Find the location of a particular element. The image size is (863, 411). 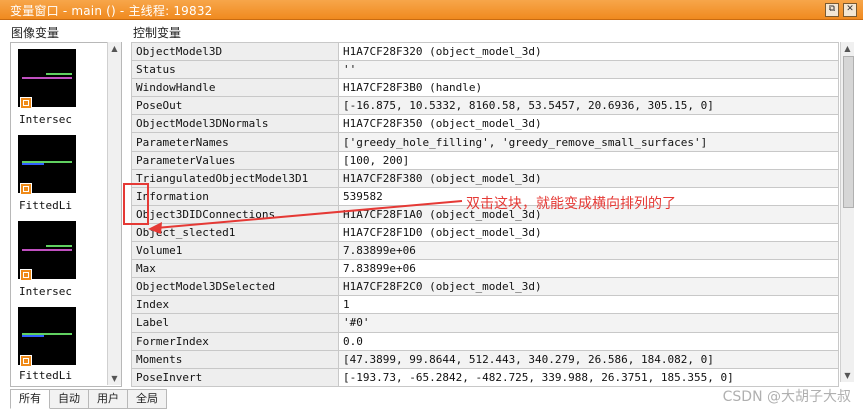

tab-global: 全局 is located at coordinates (147, 399).